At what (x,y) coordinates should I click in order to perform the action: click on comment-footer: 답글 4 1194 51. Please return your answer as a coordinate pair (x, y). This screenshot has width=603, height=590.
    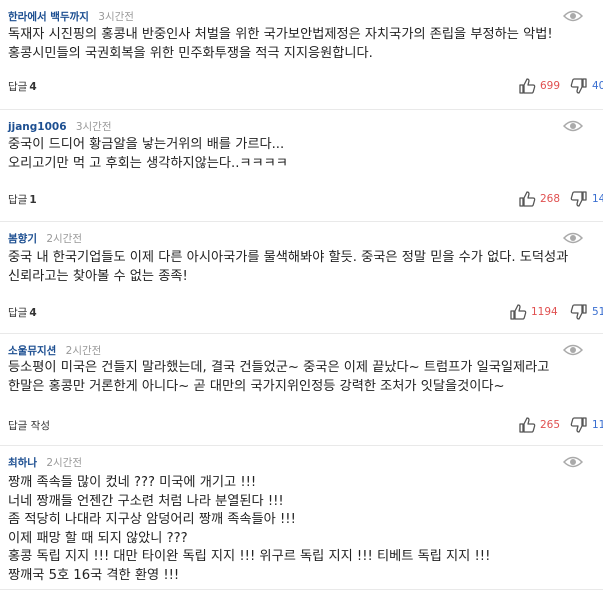
    Looking at the image, I should click on (305, 313).